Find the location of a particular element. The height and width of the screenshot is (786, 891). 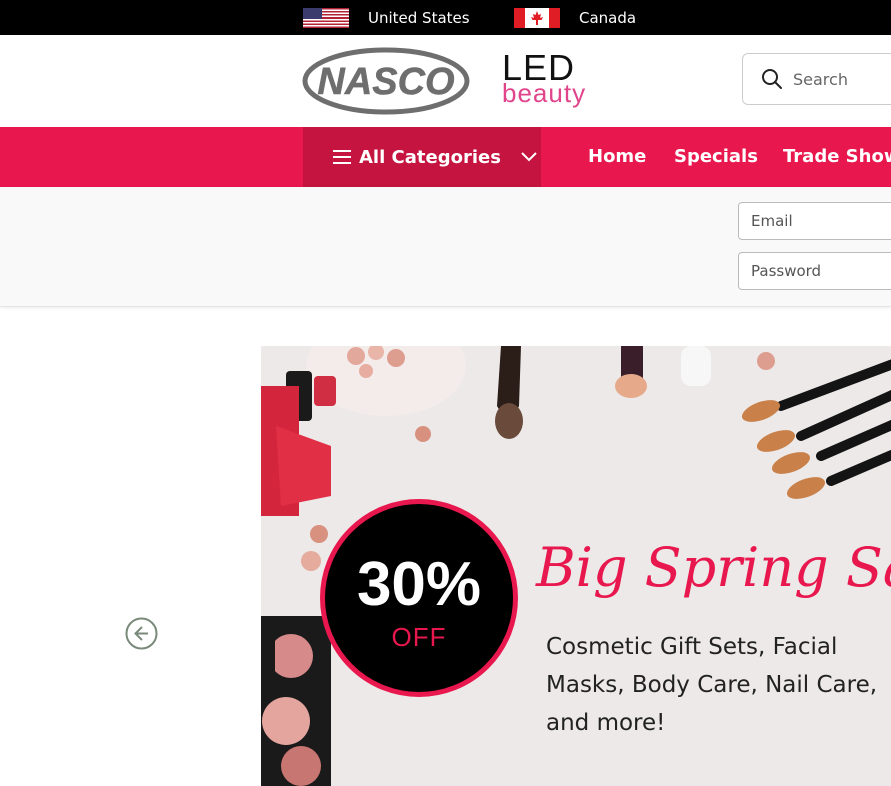

all-categories-button: All Categories is located at coordinates (422, 157).